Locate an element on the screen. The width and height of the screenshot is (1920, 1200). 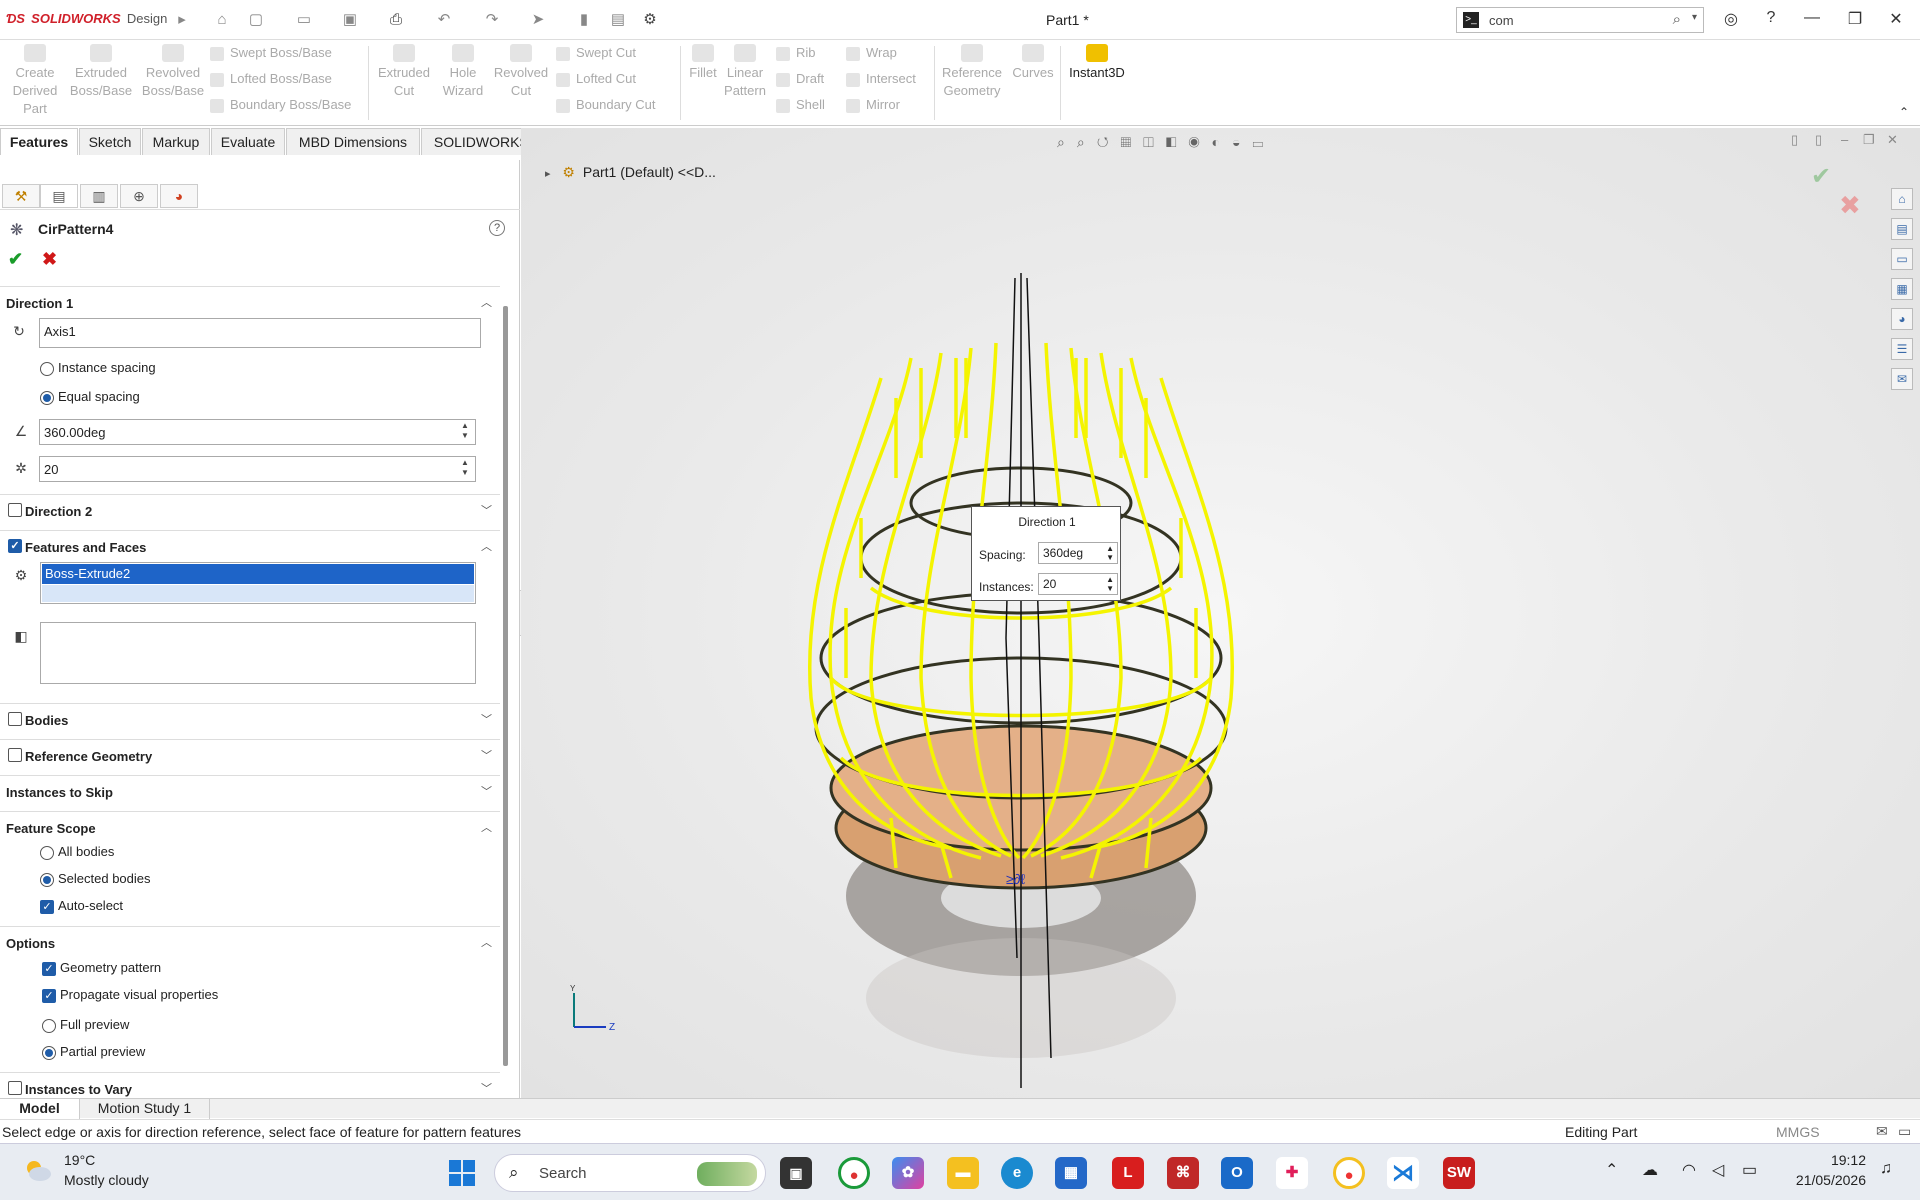
print-icon: ⎙ is located at coordinates (396, 20).